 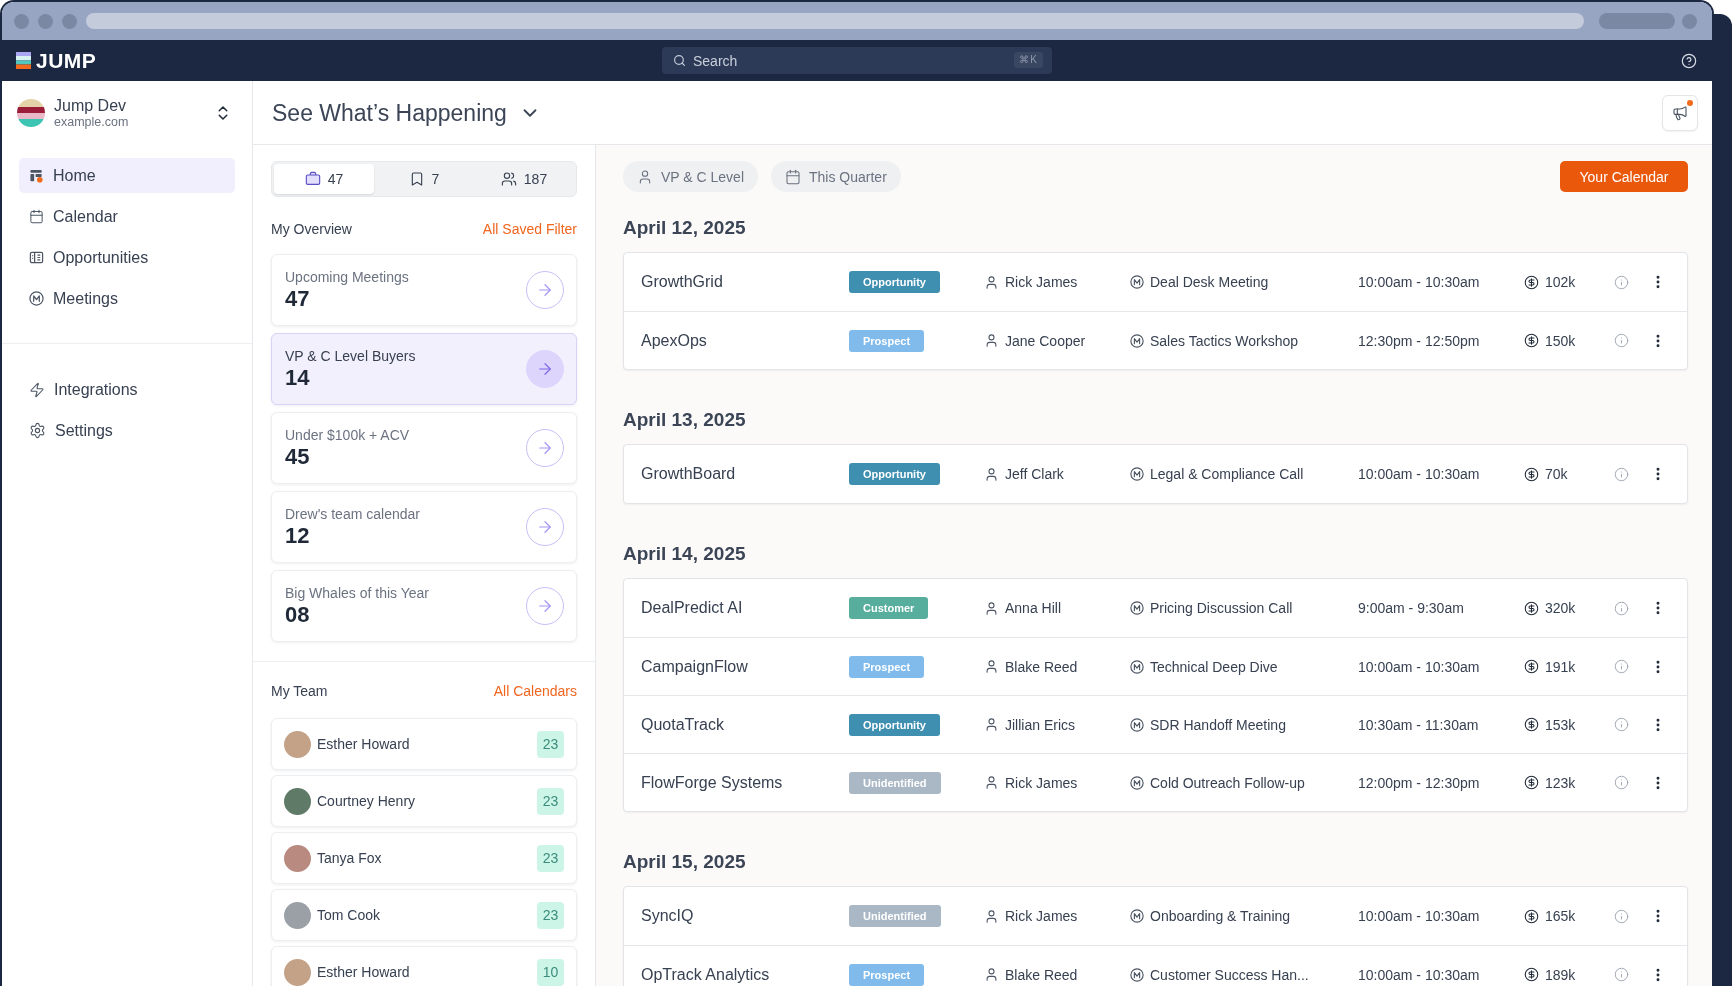 I want to click on team-member-card: Esther Howard 23, so click(x=424, y=744).